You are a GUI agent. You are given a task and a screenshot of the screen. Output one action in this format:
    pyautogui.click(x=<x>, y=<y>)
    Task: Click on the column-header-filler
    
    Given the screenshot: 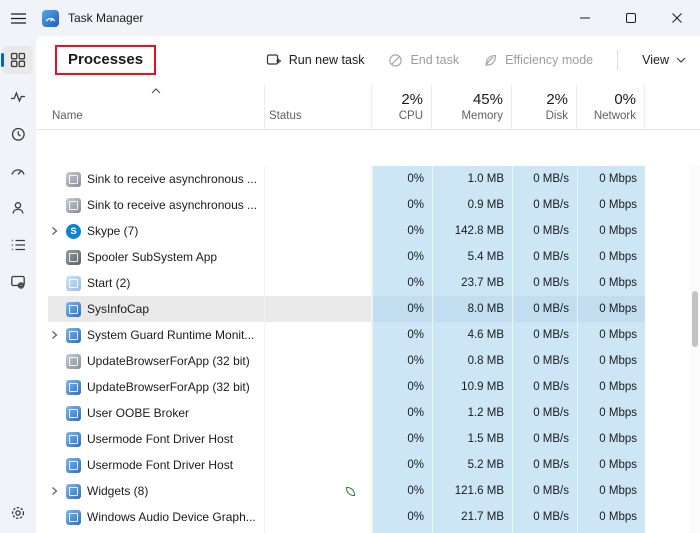 What is the action you would take?
    pyautogui.click(x=672, y=106)
    